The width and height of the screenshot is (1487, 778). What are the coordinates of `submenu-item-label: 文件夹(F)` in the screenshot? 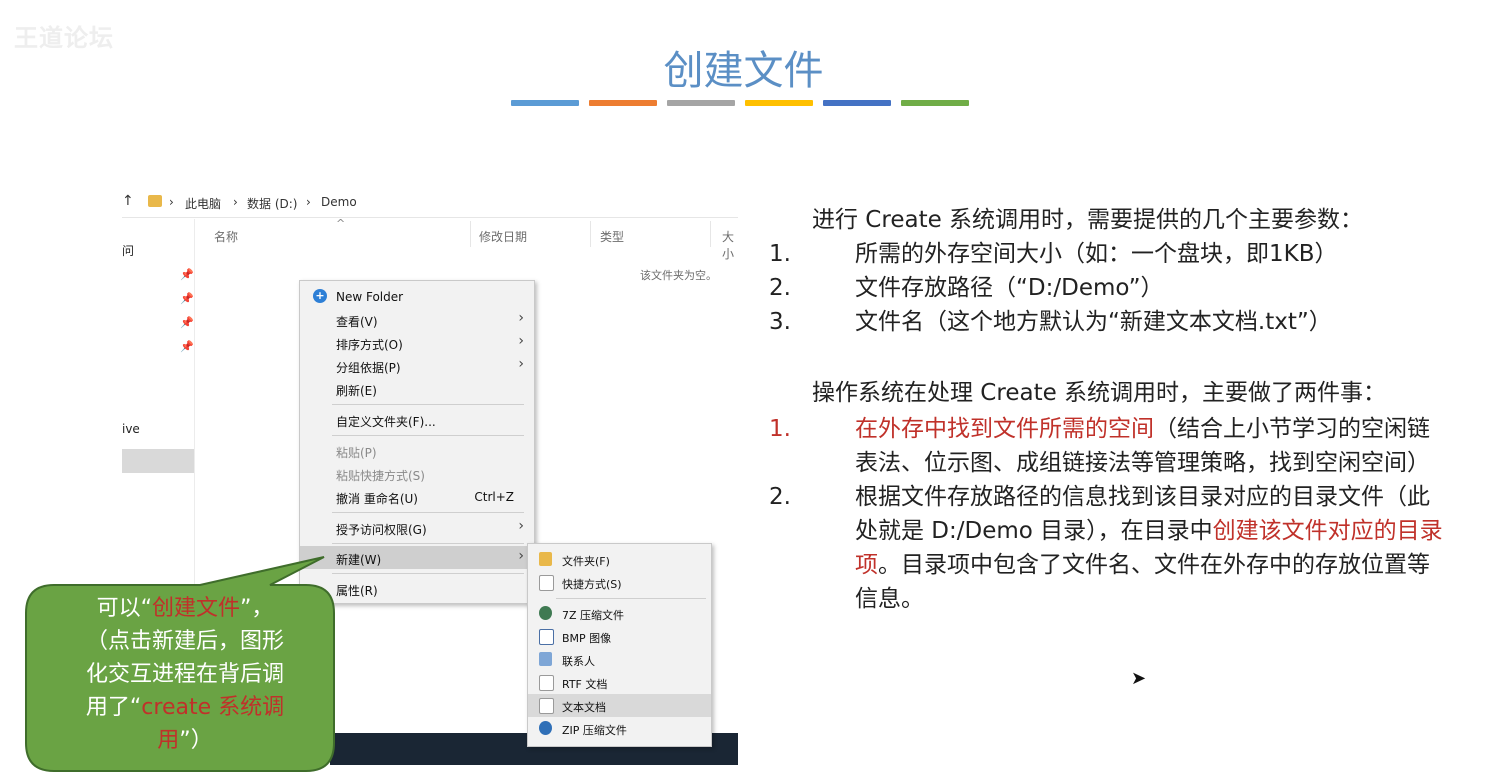 It's located at (586, 561).